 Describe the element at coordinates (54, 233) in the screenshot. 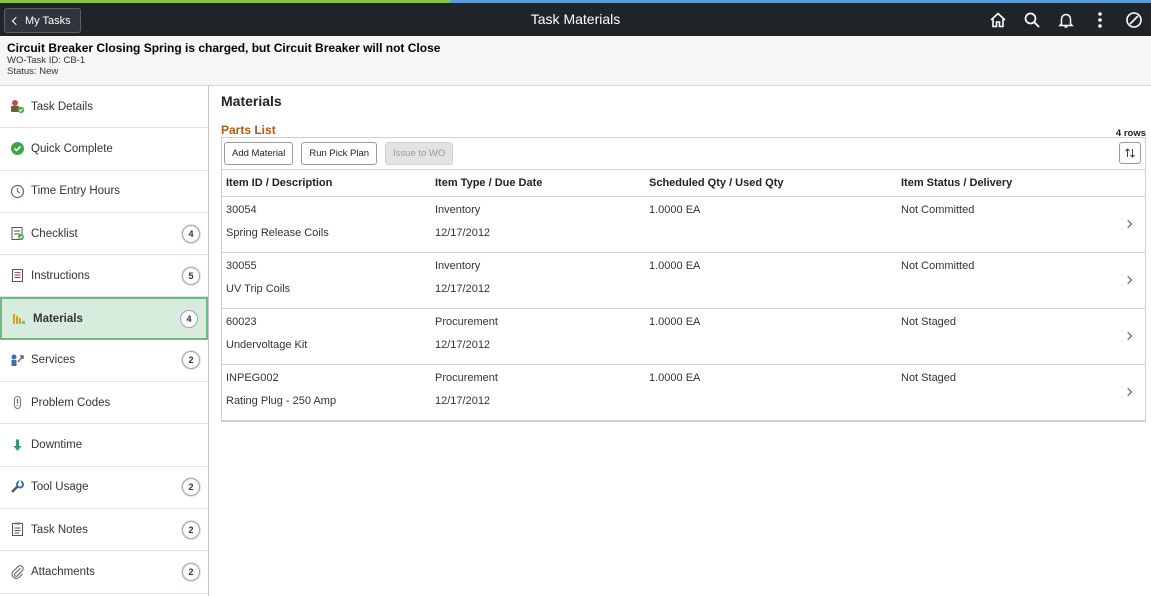

I see `sidebar-item-label: Checklist` at that location.